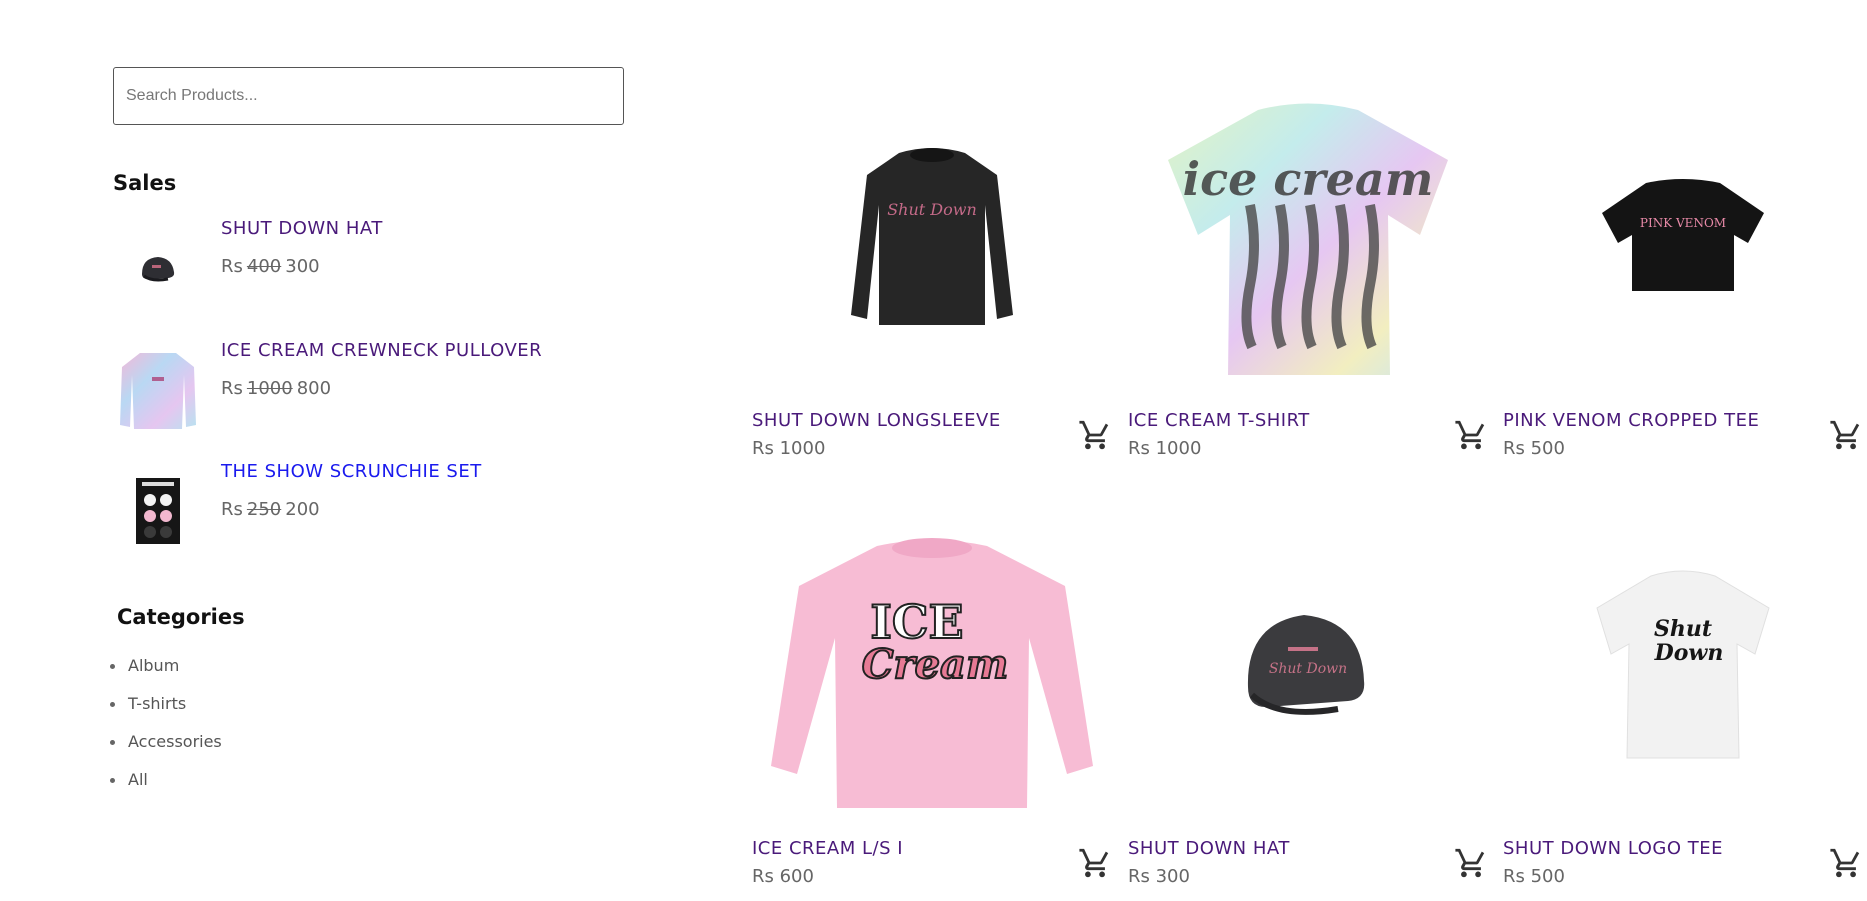 This screenshot has width=1867, height=901. I want to click on svg-text: Down, so click(1689, 653).